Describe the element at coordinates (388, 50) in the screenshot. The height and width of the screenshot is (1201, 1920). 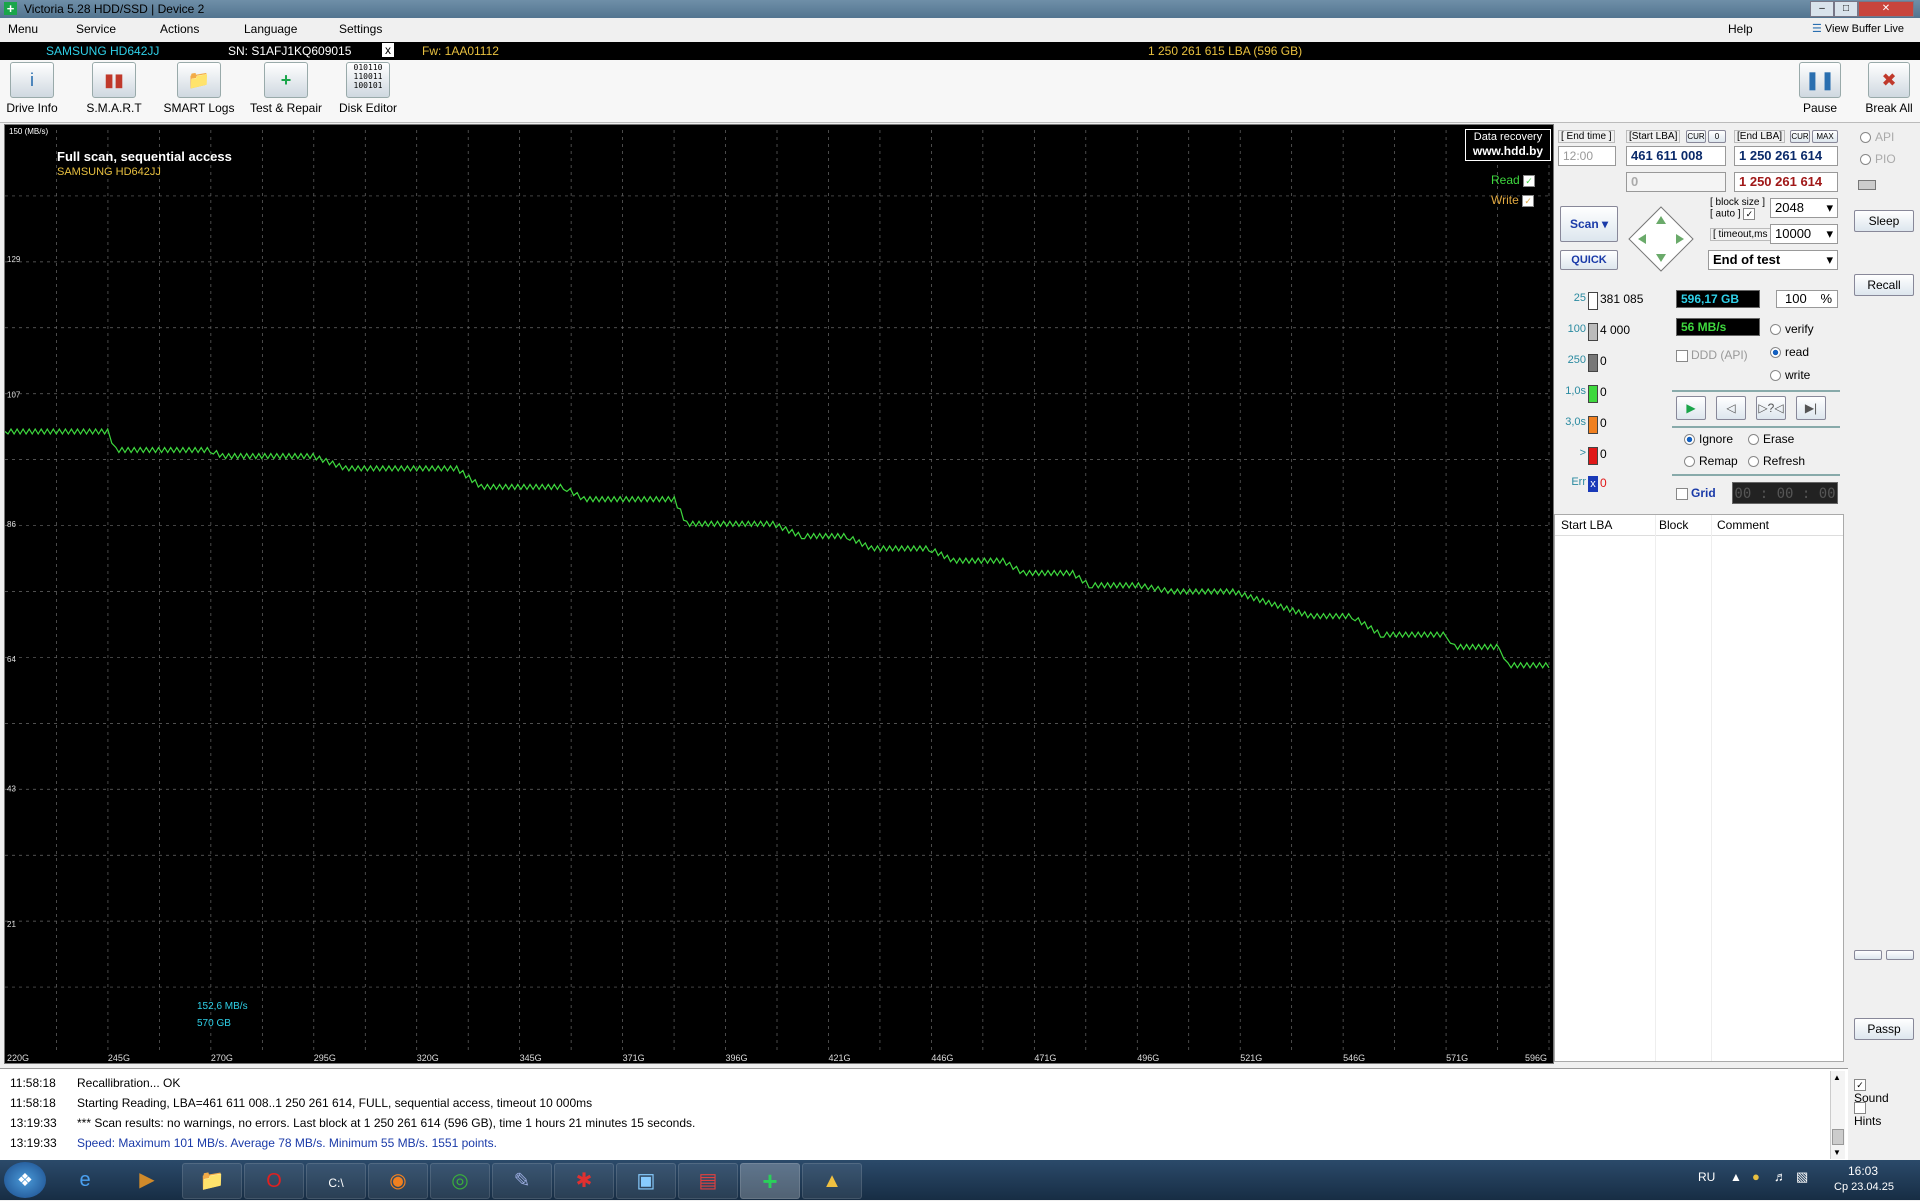
I see `close-drive-button: x` at that location.